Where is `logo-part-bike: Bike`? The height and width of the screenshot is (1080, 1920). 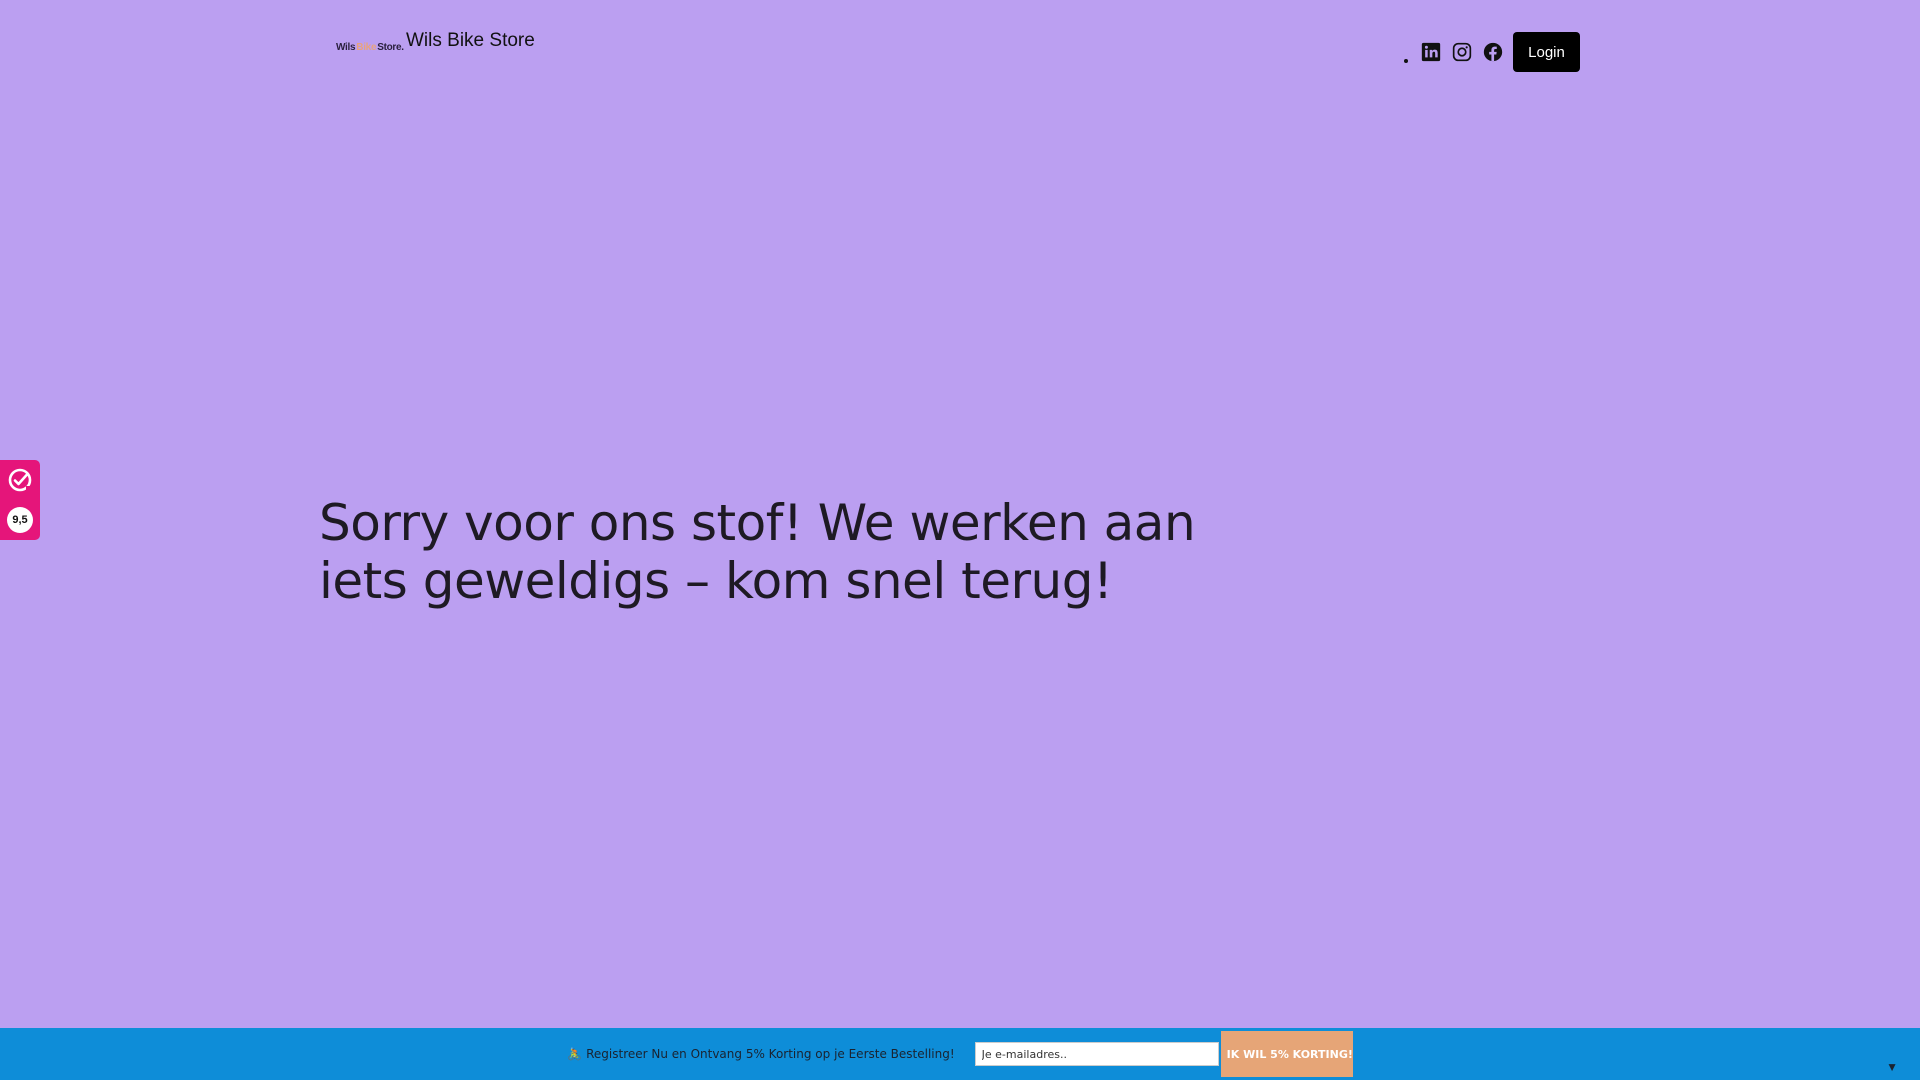 logo-part-bike: Bike is located at coordinates (366, 47).